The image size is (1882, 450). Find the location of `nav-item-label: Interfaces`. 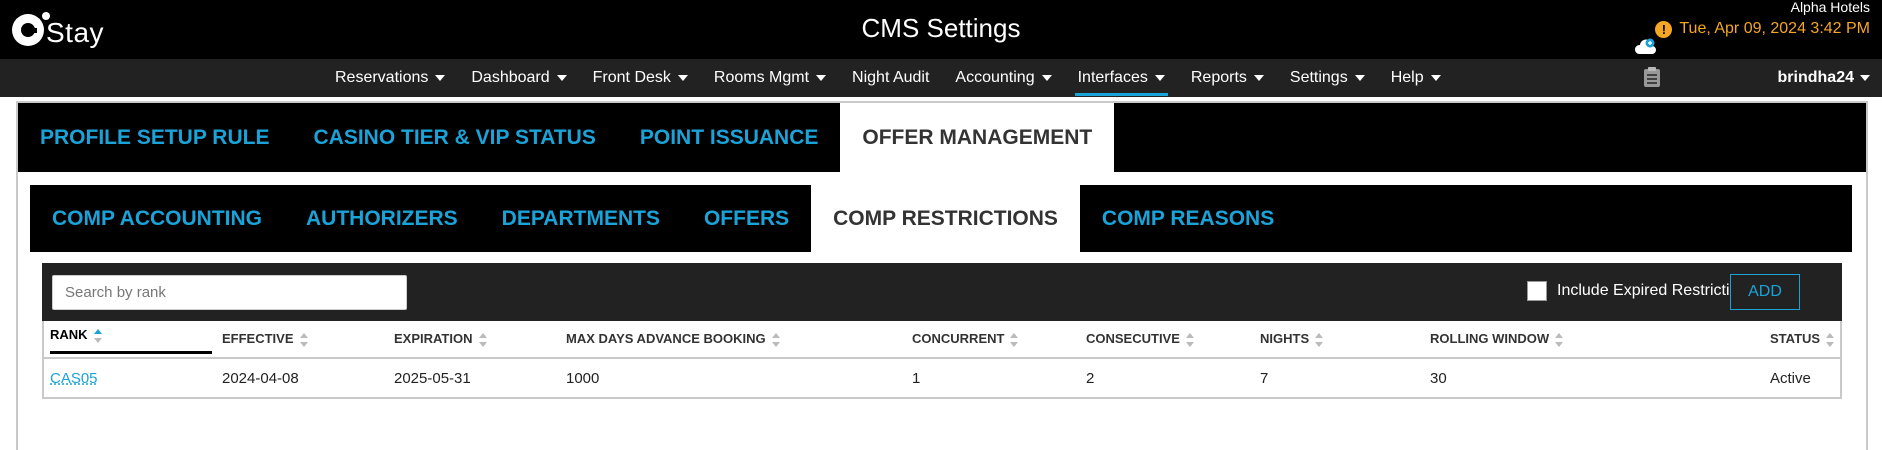

nav-item-label: Interfaces is located at coordinates (1112, 77).